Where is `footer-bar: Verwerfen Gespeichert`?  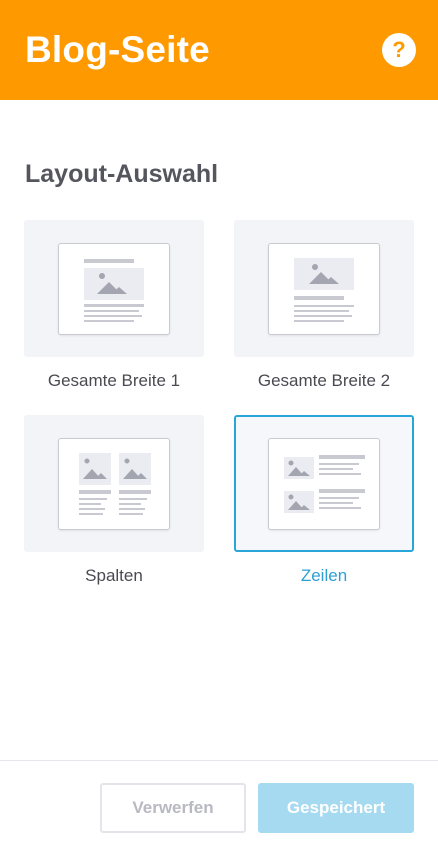 footer-bar: Verwerfen Gespeichert is located at coordinates (219, 803).